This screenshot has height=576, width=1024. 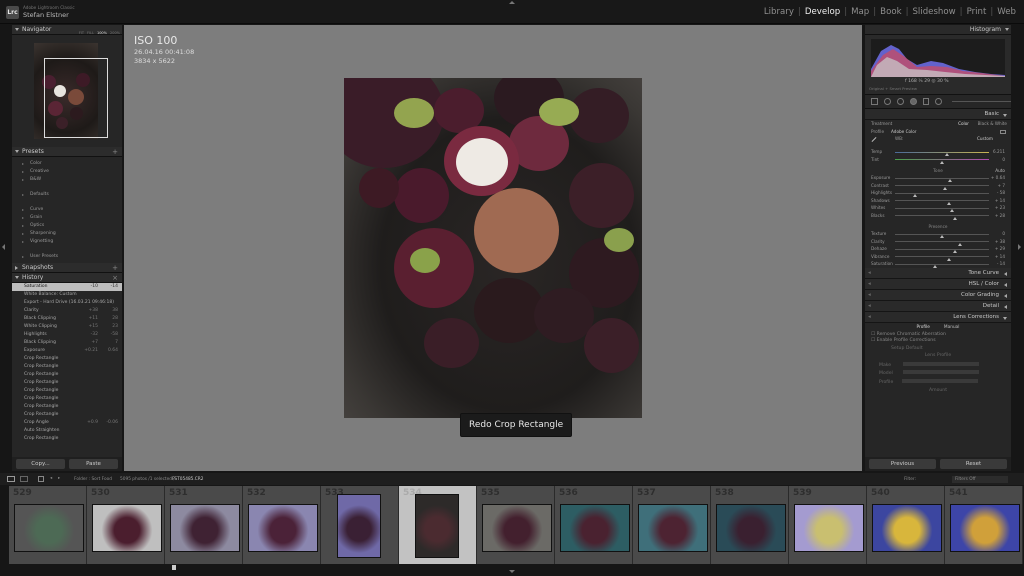 I want to click on slider-value: + 28, so click(x=1000, y=216).